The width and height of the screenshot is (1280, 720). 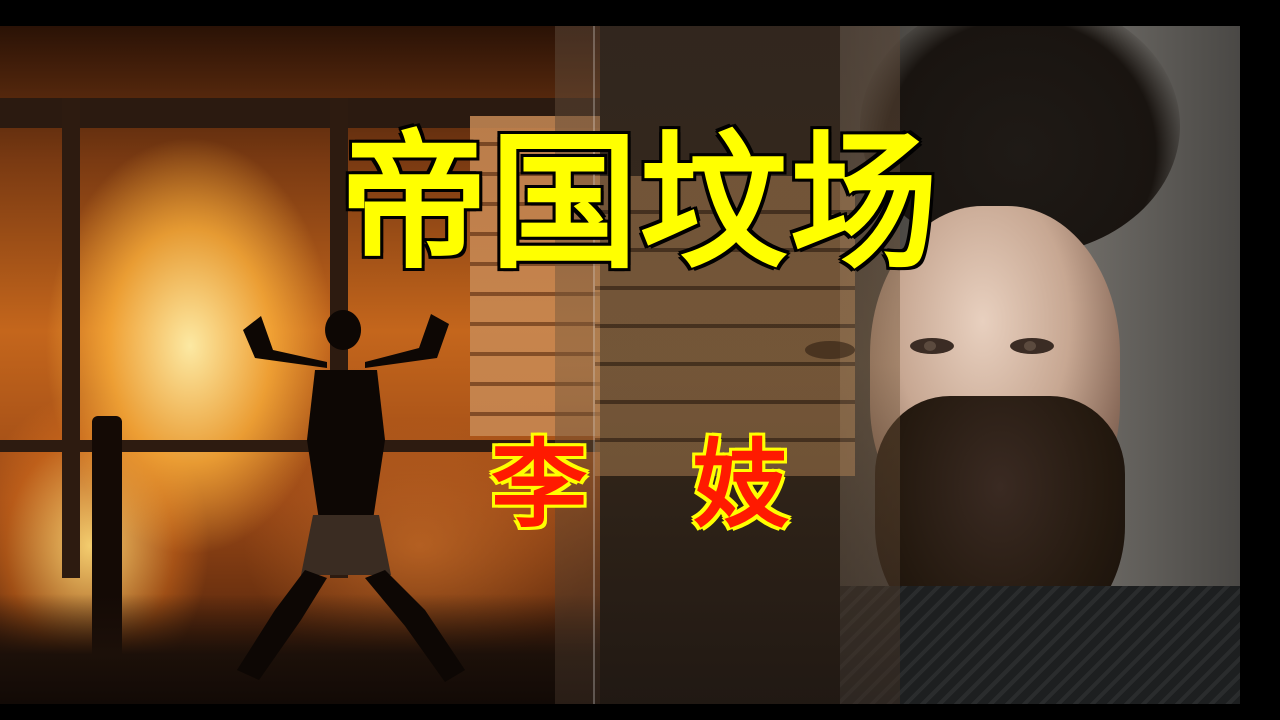 What do you see at coordinates (657, 485) in the screenshot?
I see `subtitle: 李 妓` at bounding box center [657, 485].